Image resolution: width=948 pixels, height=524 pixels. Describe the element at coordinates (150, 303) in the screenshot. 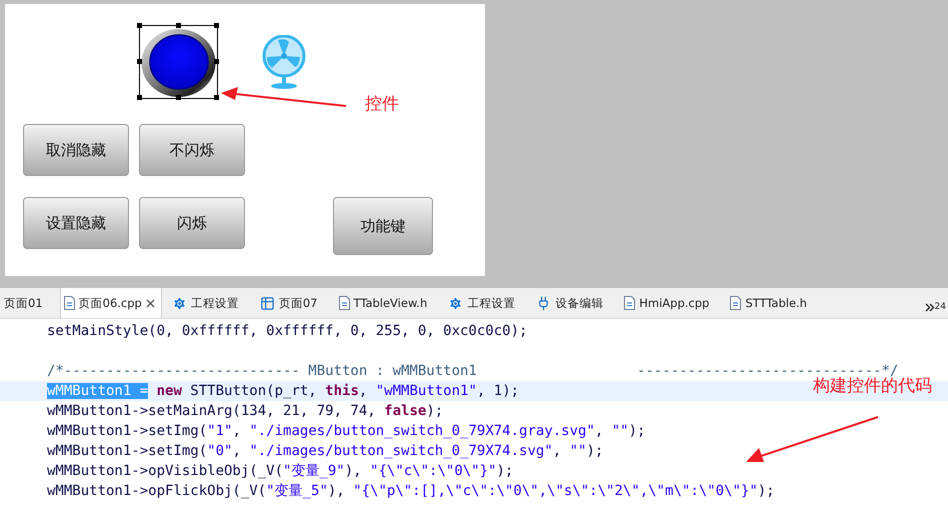

I see `close-icon` at that location.